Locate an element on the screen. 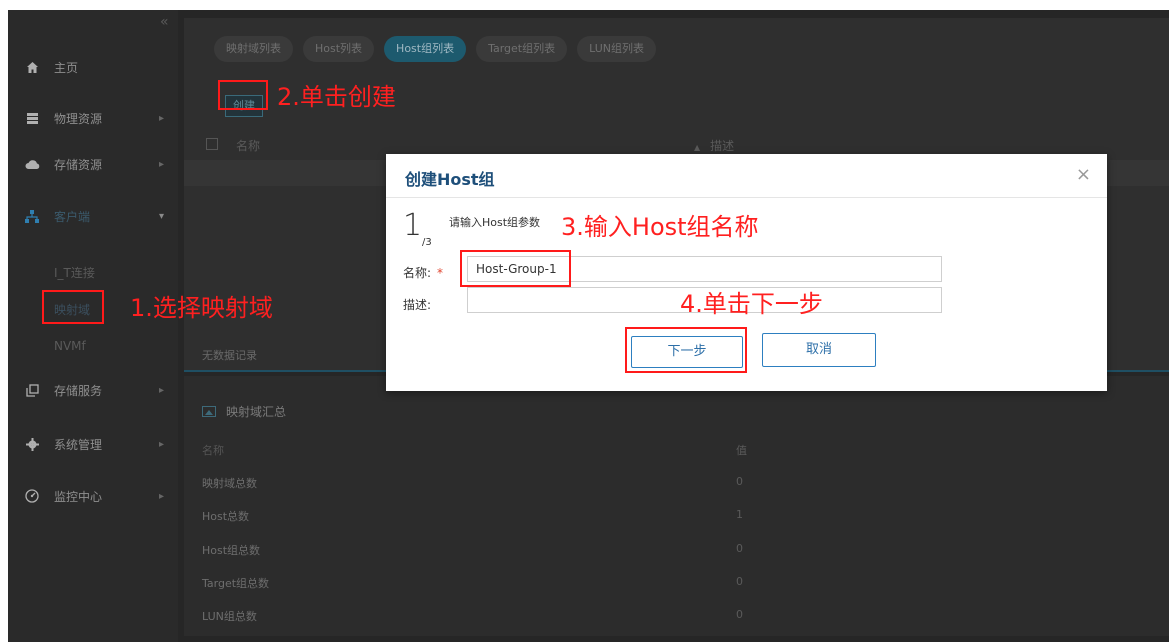  tab-lun-group-list: LUN组列表 is located at coordinates (616, 49).